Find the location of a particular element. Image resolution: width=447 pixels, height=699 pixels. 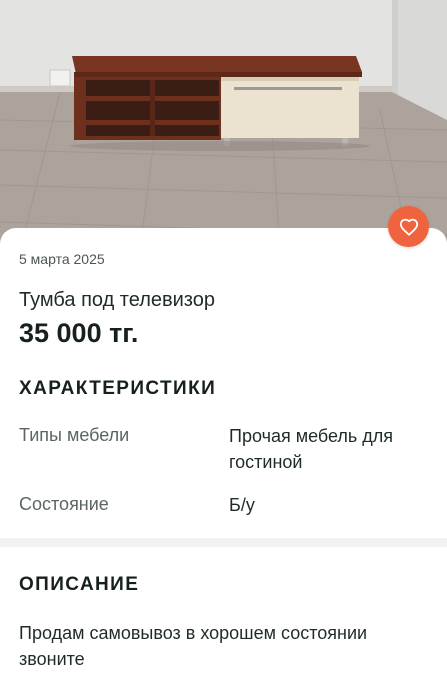

heart-icon is located at coordinates (409, 227).